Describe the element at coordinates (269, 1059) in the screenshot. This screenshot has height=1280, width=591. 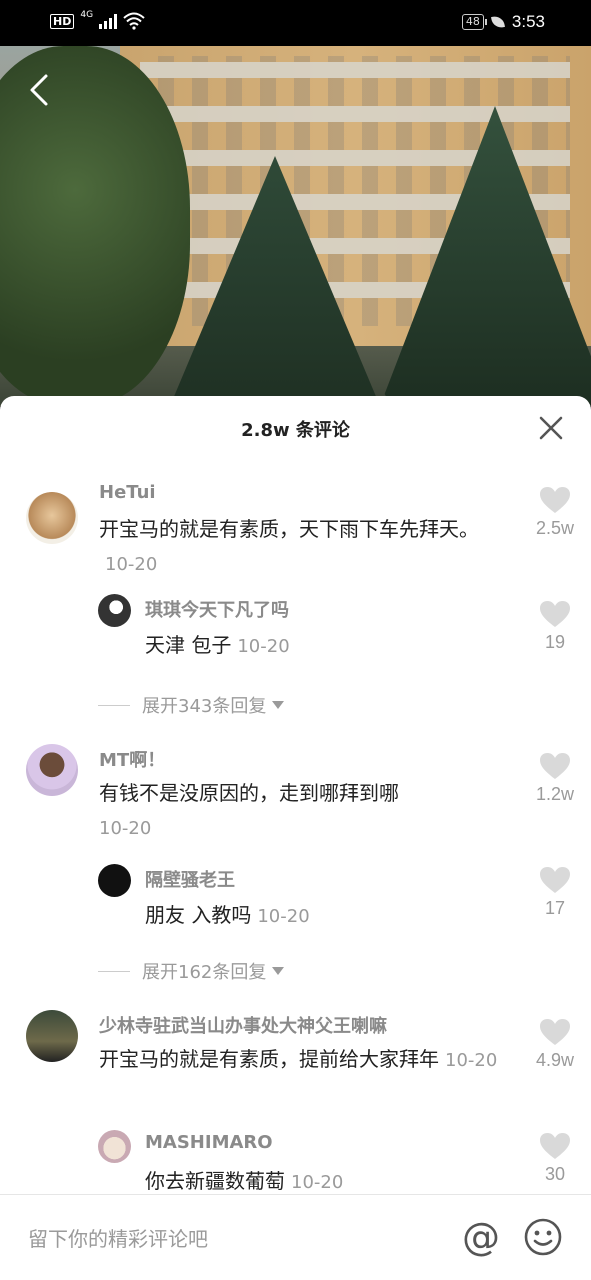
I see `comment-body: 开宝马的就是有素质，提前给大家拜年` at that location.